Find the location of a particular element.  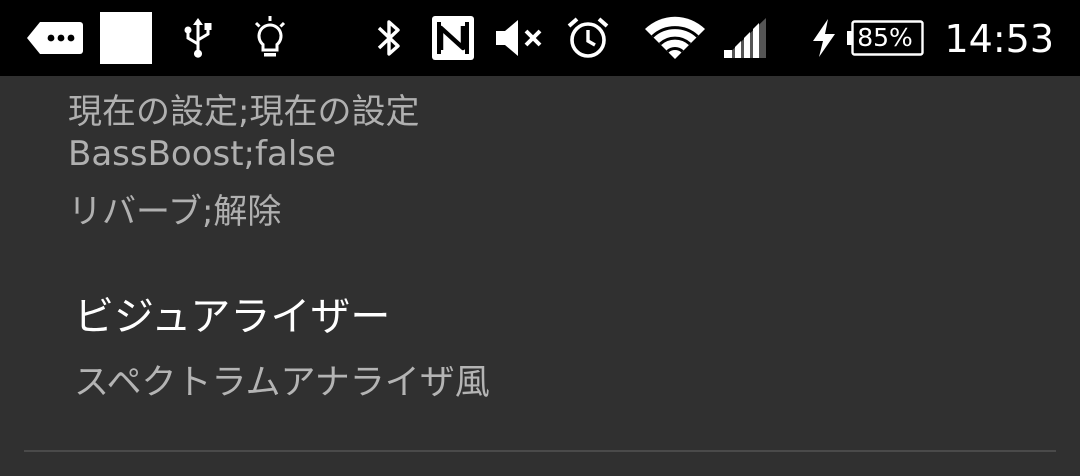

white-square-icon is located at coordinates (126, 38).